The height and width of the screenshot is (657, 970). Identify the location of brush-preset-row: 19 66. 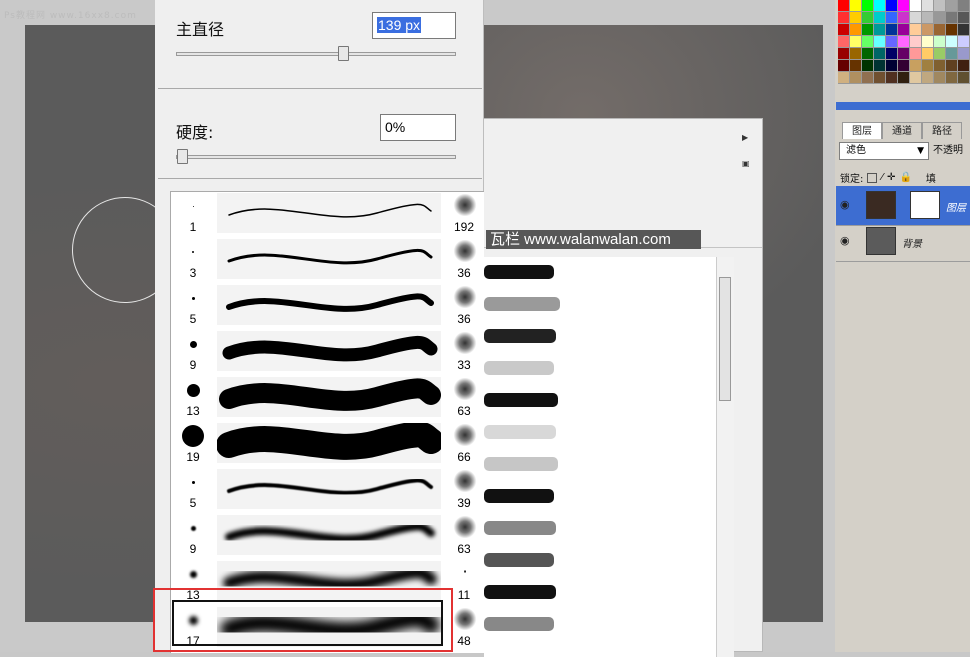
(327, 443).